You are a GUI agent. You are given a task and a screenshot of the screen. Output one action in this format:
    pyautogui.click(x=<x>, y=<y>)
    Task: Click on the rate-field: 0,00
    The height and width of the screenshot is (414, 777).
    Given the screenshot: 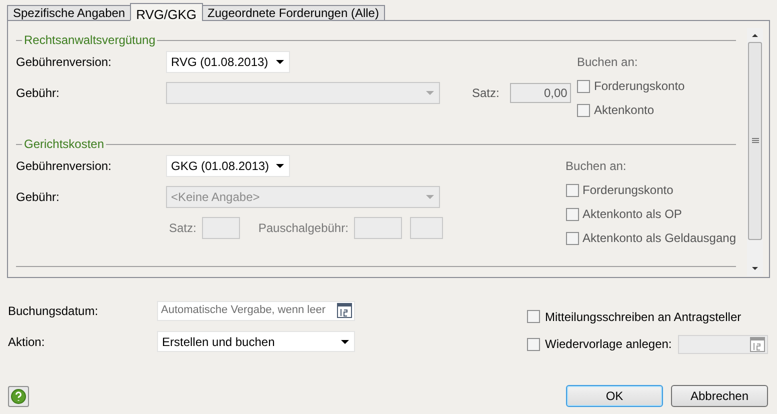 What is the action you would take?
    pyautogui.click(x=541, y=93)
    